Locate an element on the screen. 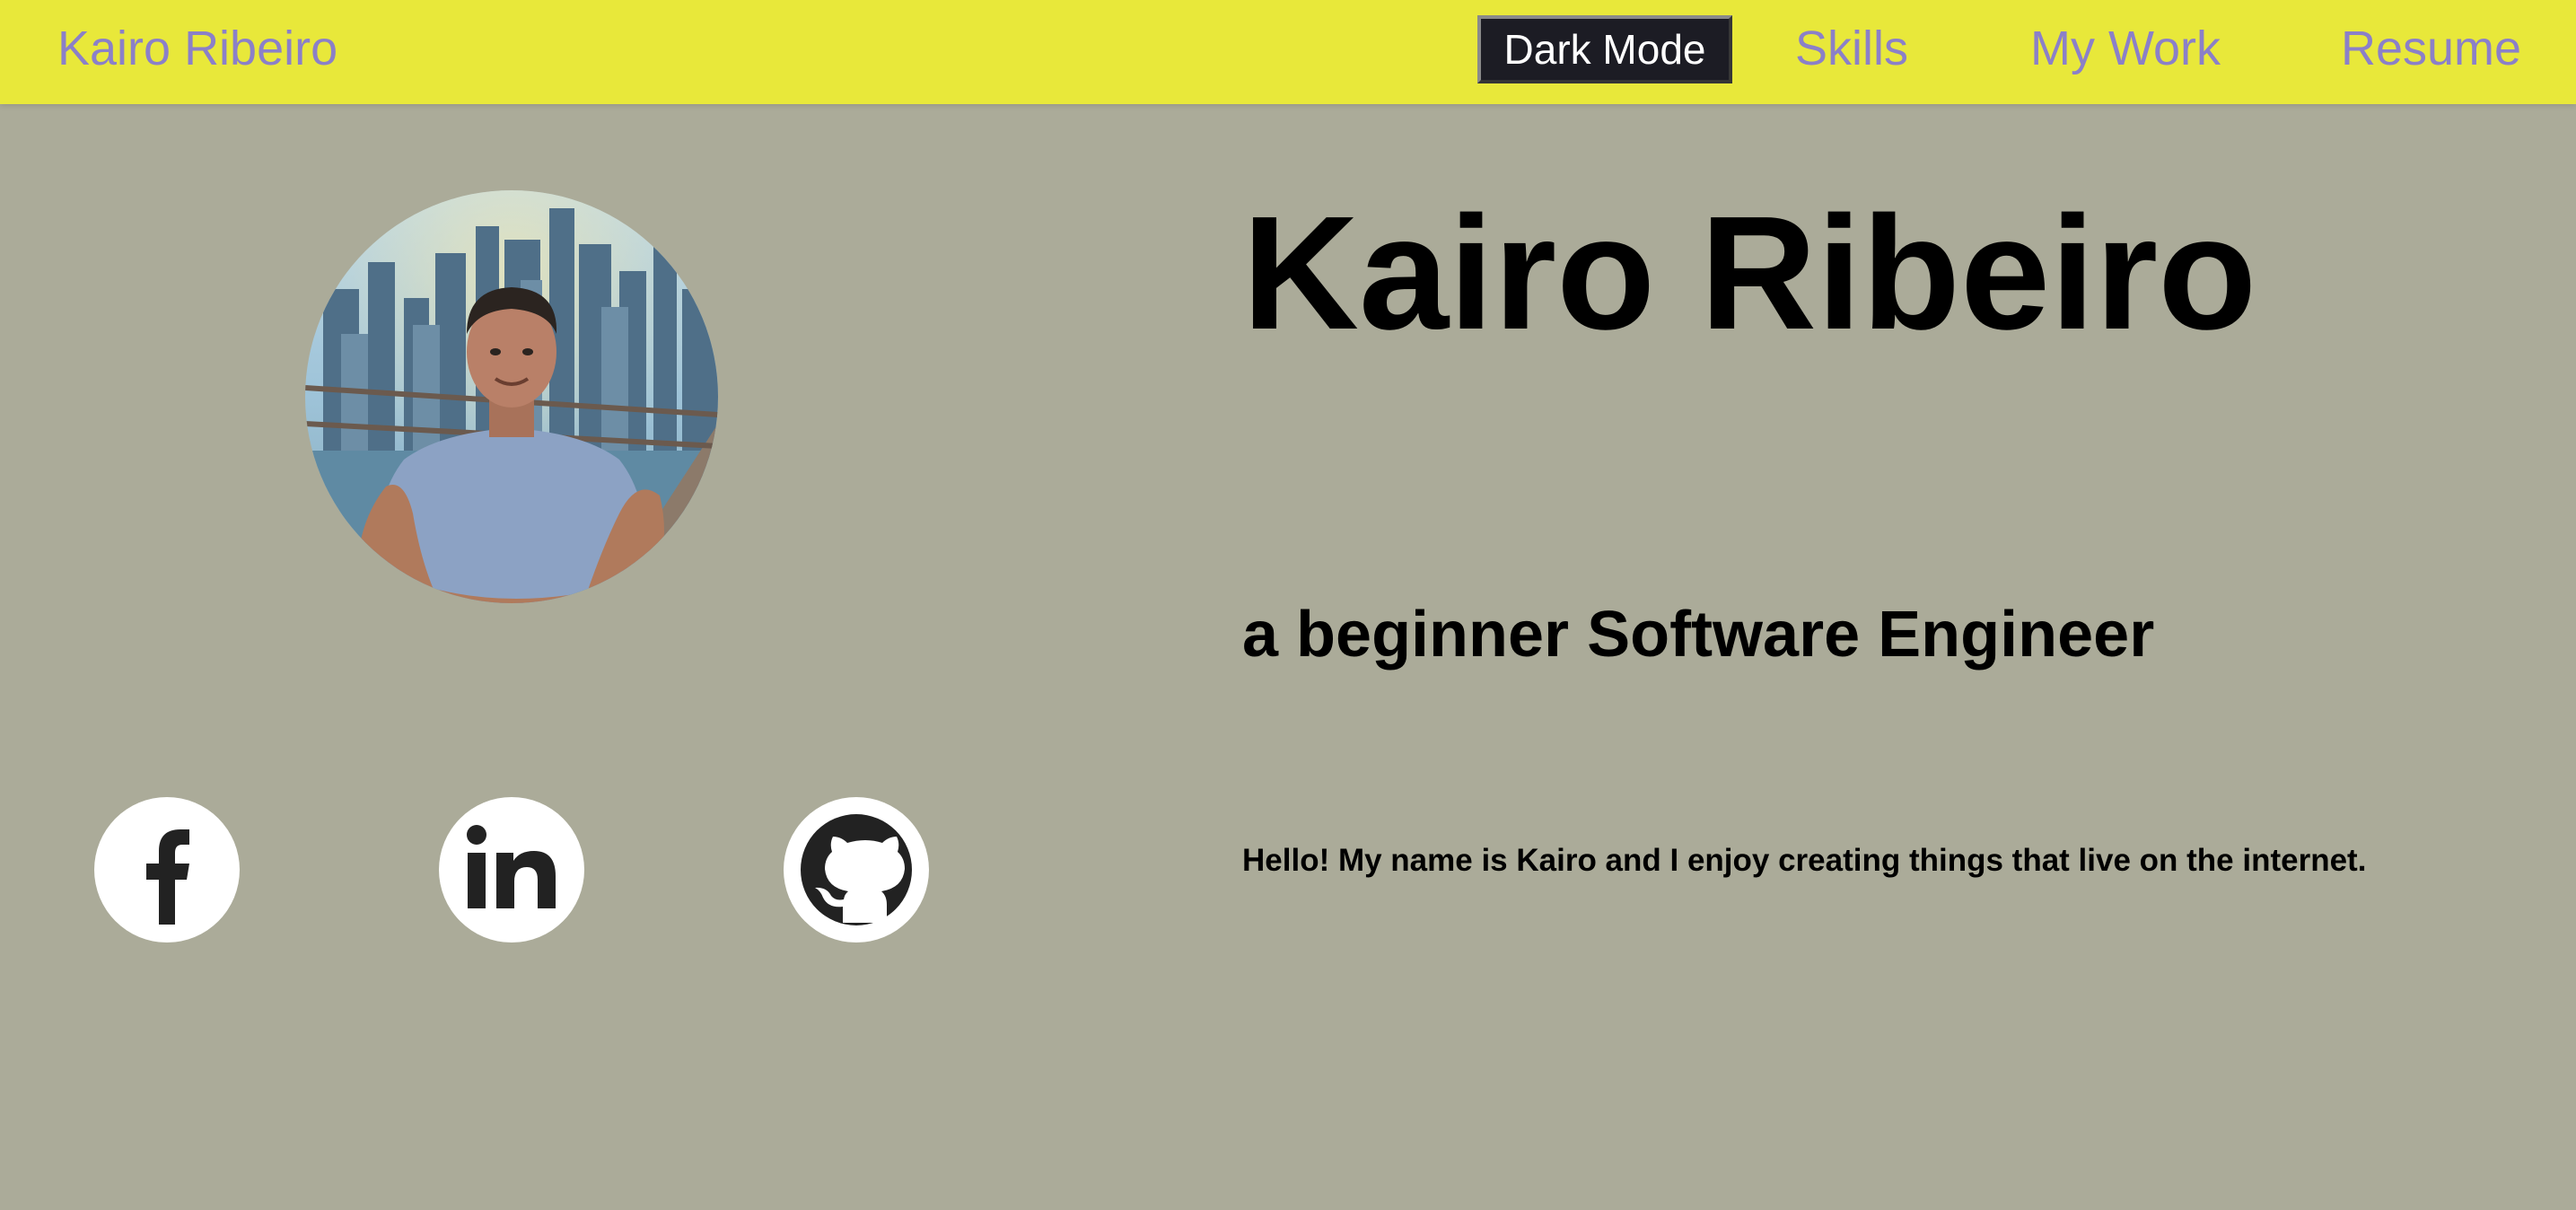  github-icon is located at coordinates (856, 870).